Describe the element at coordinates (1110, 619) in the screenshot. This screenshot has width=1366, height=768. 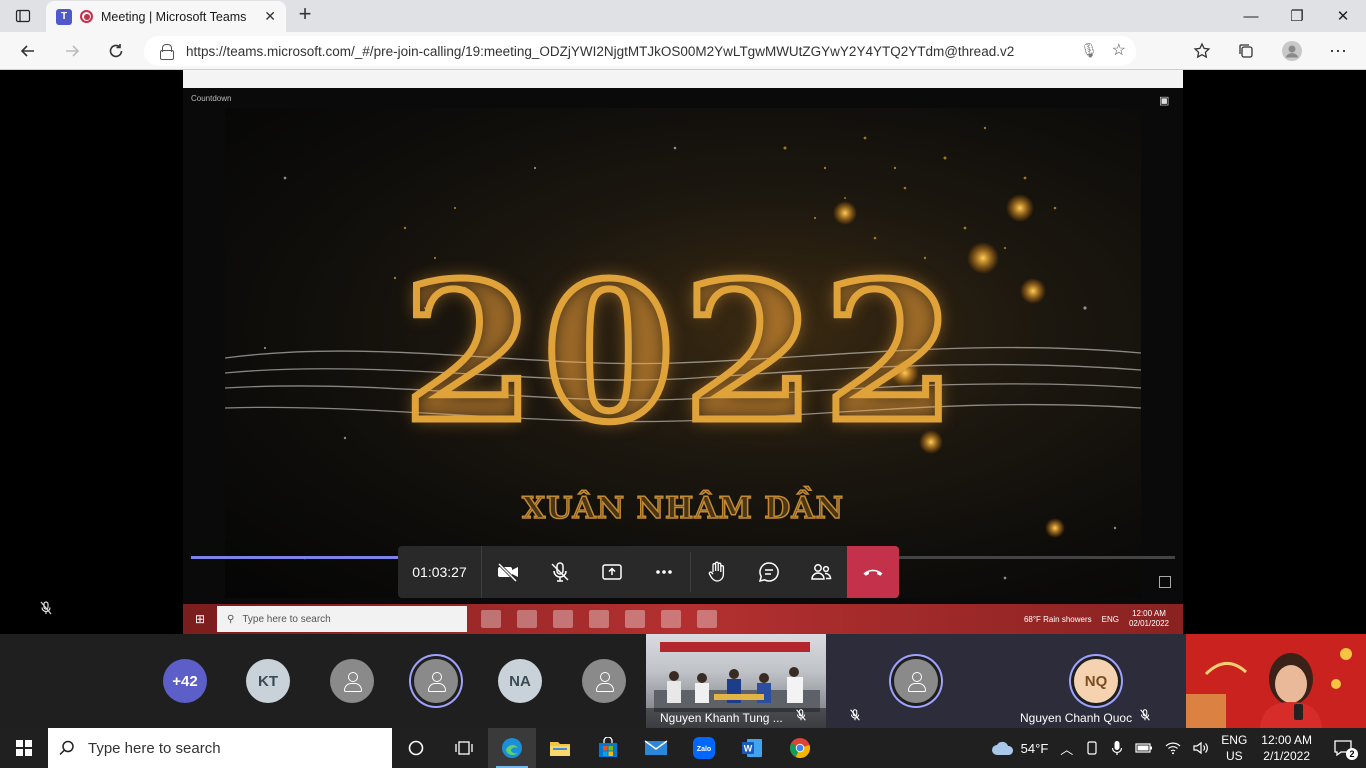
I see `shared-lang: ENG` at that location.